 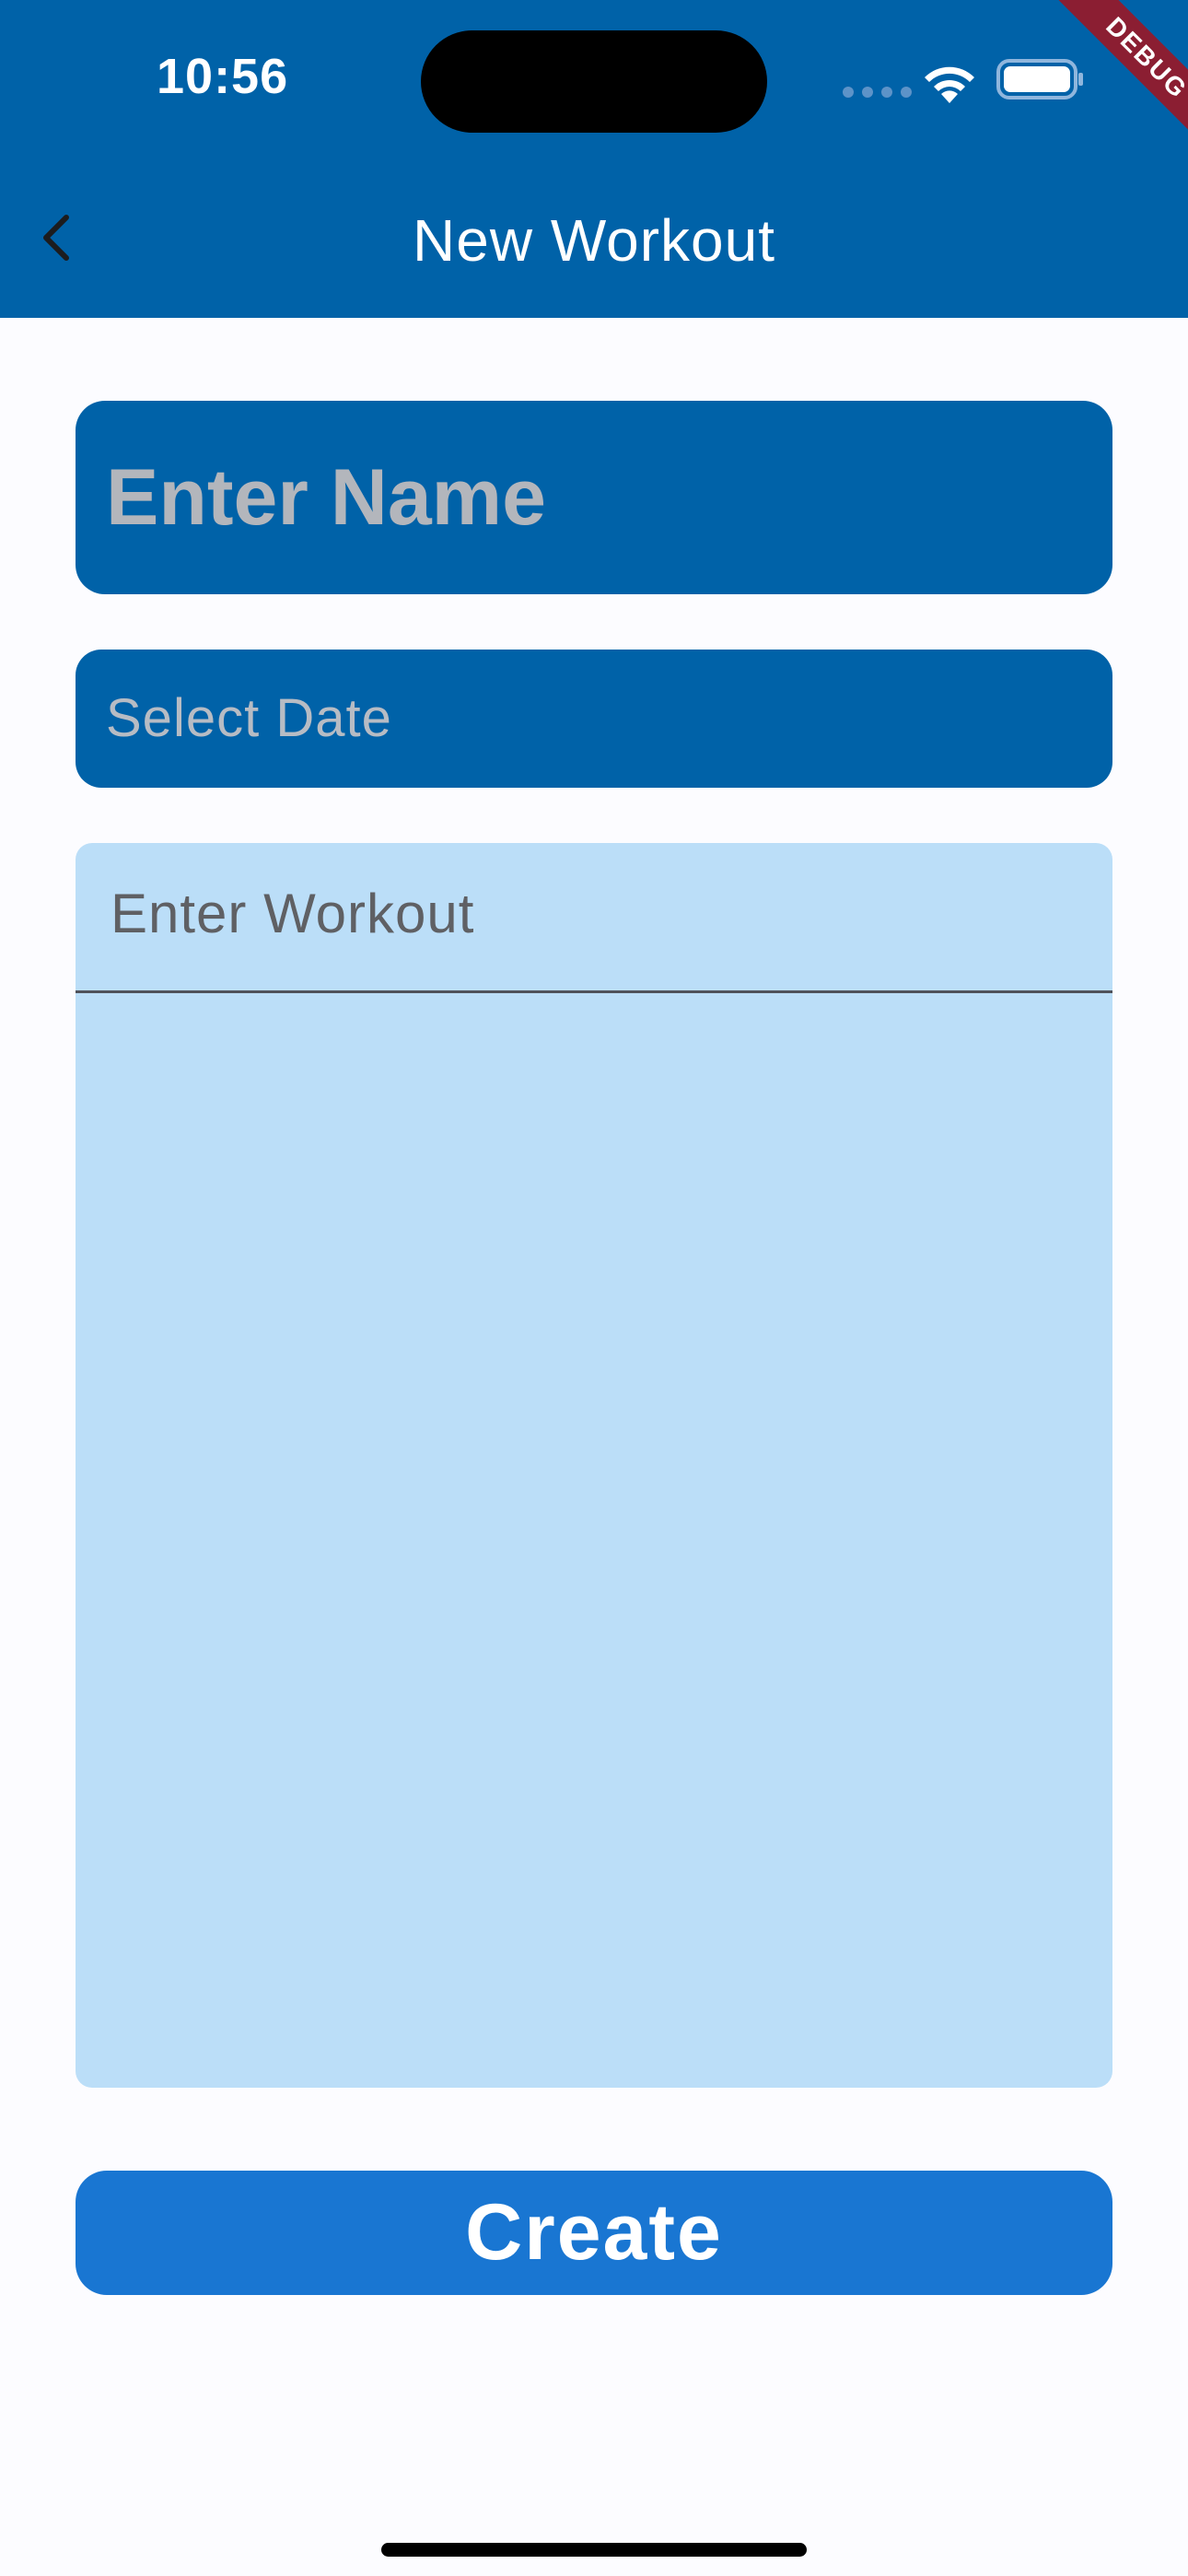 I want to click on create-button: Create, so click(x=594, y=2233).